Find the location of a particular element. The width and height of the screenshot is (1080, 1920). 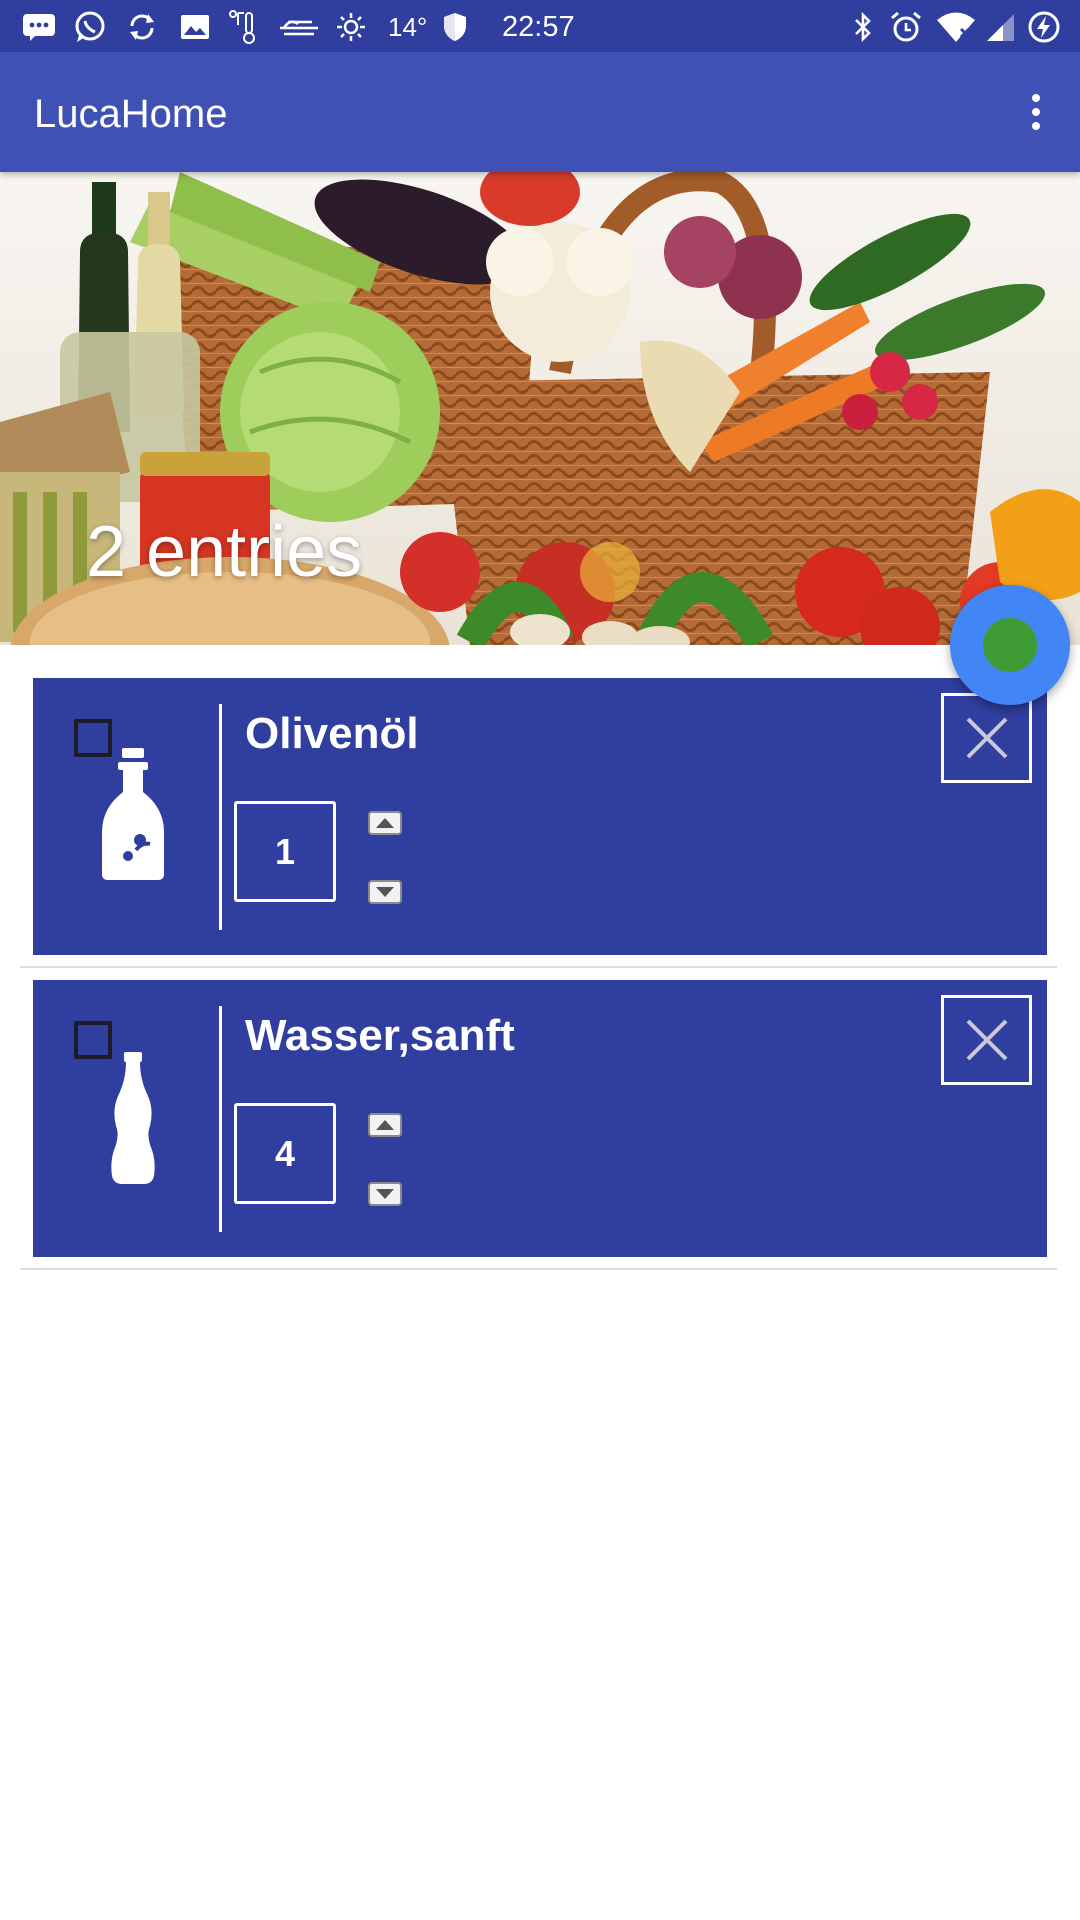

clock-text: 22:57 is located at coordinates (538, 27).